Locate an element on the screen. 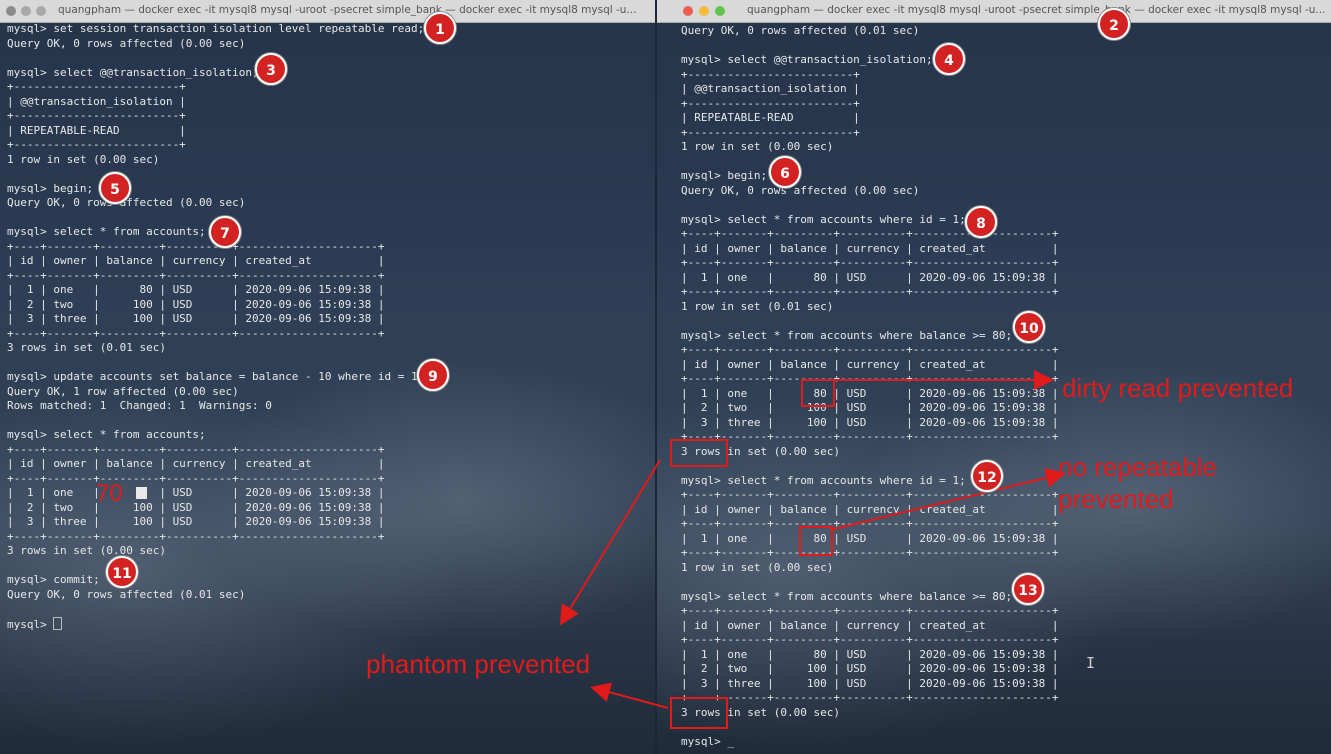  step-badge-10: 10 is located at coordinates (1029, 327).